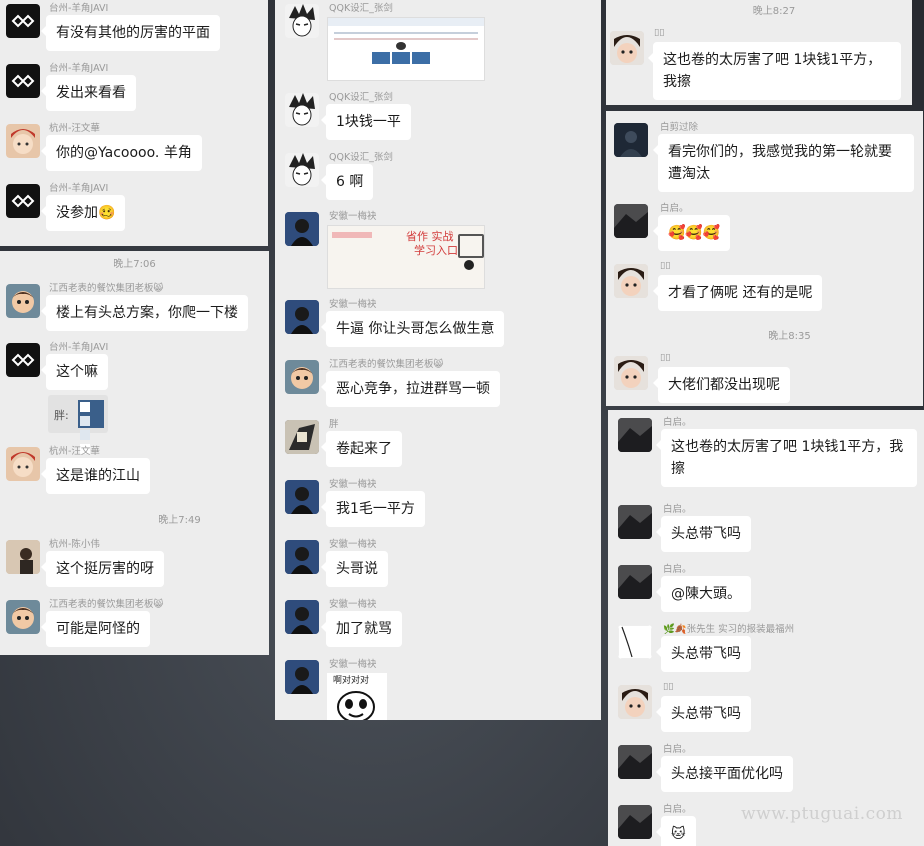 The height and width of the screenshot is (846, 924). Describe the element at coordinates (61, 415) in the screenshot. I see `reply-prefix: 胖:` at that location.